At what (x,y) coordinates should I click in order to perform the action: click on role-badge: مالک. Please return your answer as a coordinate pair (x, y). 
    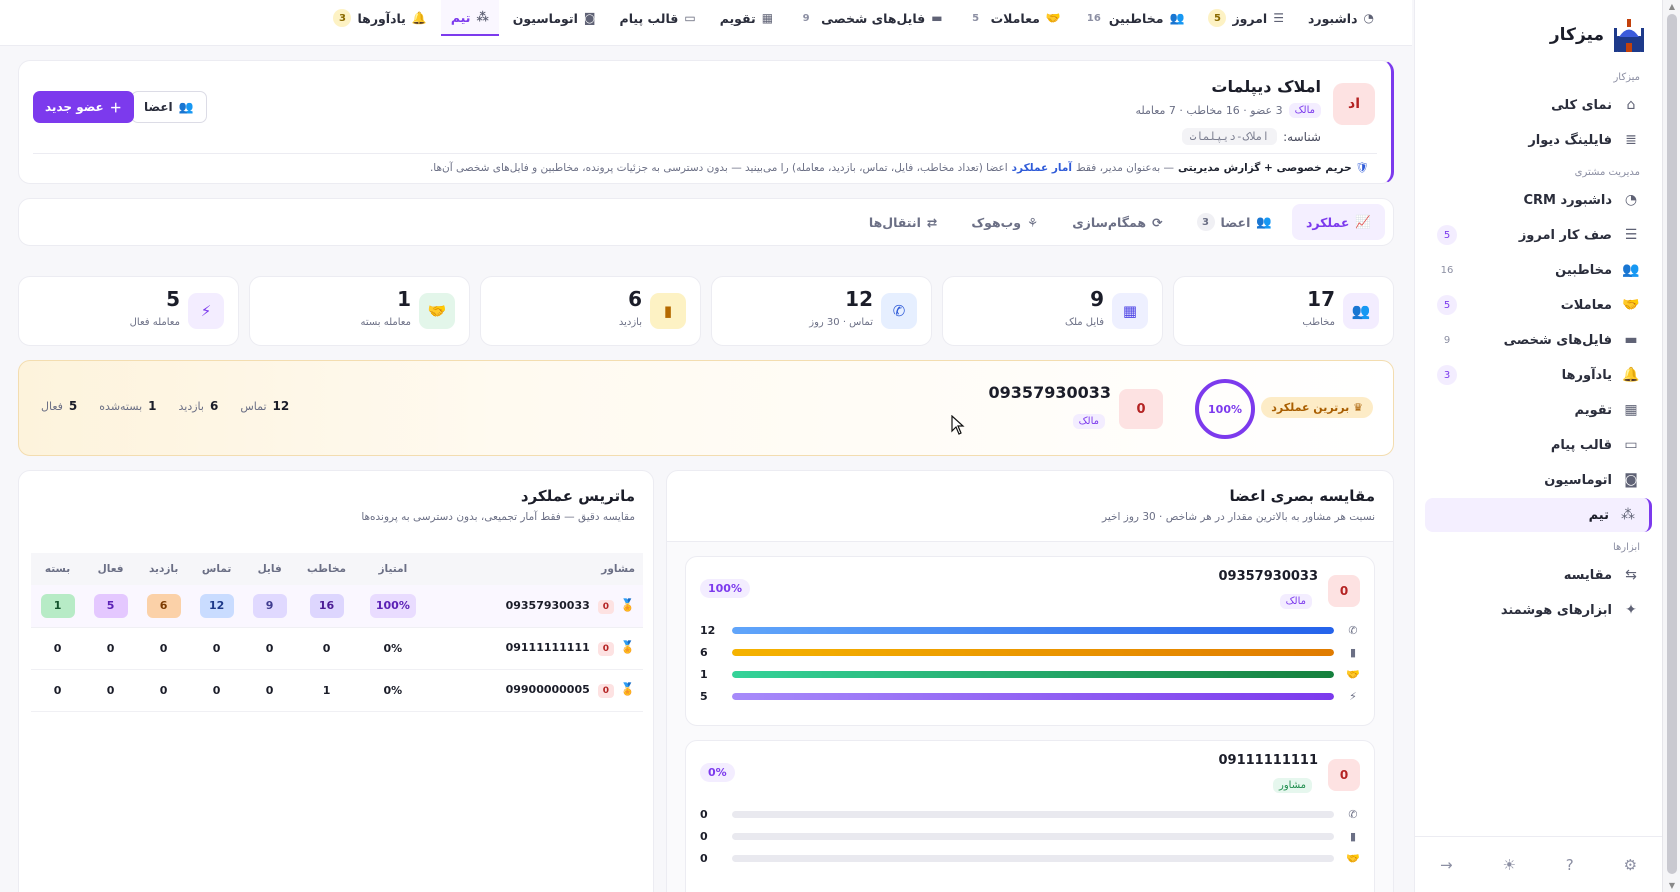
    Looking at the image, I should click on (1295, 601).